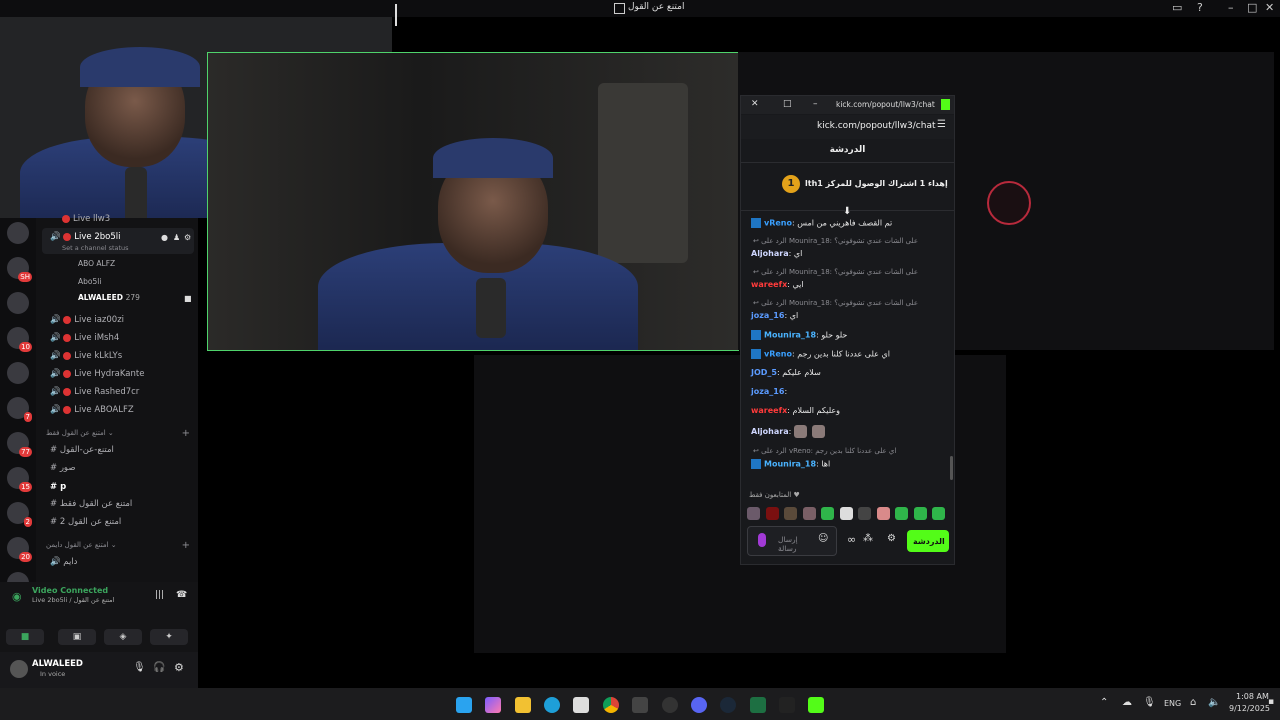 This screenshot has height=720, width=1280. What do you see at coordinates (464, 705) in the screenshot?
I see `windows-start-icon` at bounding box center [464, 705].